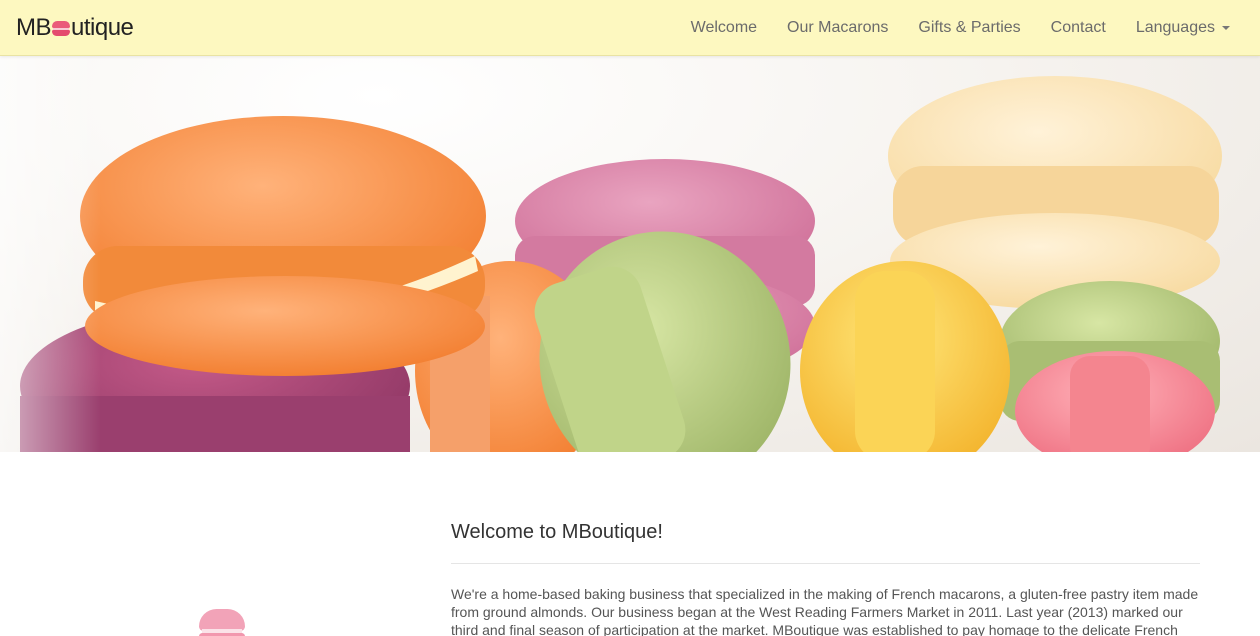 Image resolution: width=1260 pixels, height=636 pixels. I want to click on nav-link-welcome: Welcome, so click(724, 28).